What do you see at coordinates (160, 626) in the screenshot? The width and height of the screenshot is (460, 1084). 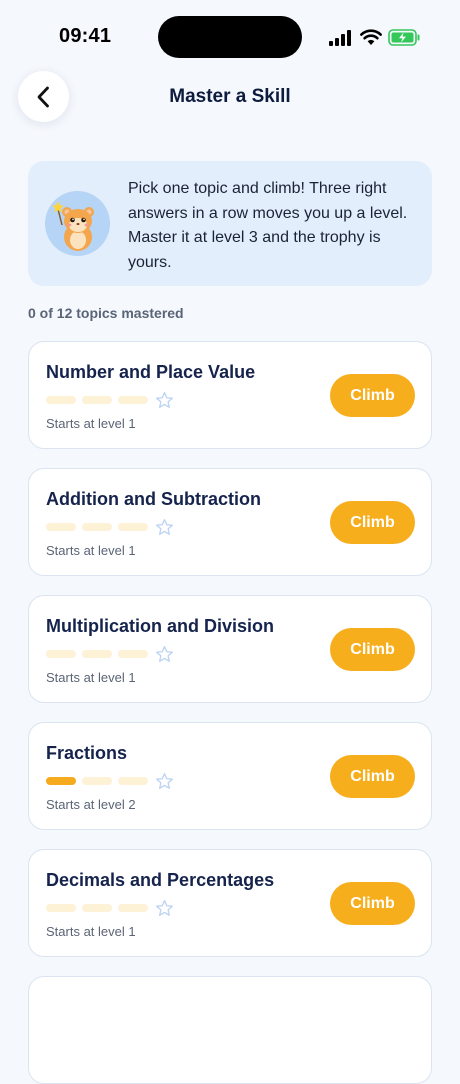 I see `topic-title: Multiplication and Division` at bounding box center [160, 626].